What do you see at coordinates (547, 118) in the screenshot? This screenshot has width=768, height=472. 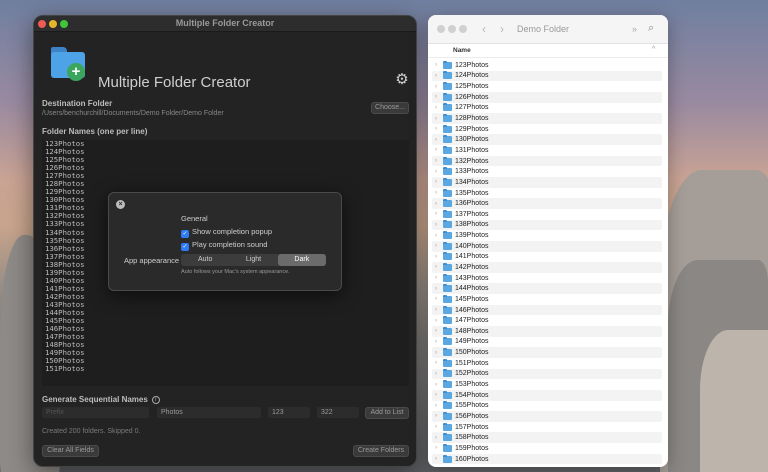 I see `finder-row: › 128Photos` at bounding box center [547, 118].